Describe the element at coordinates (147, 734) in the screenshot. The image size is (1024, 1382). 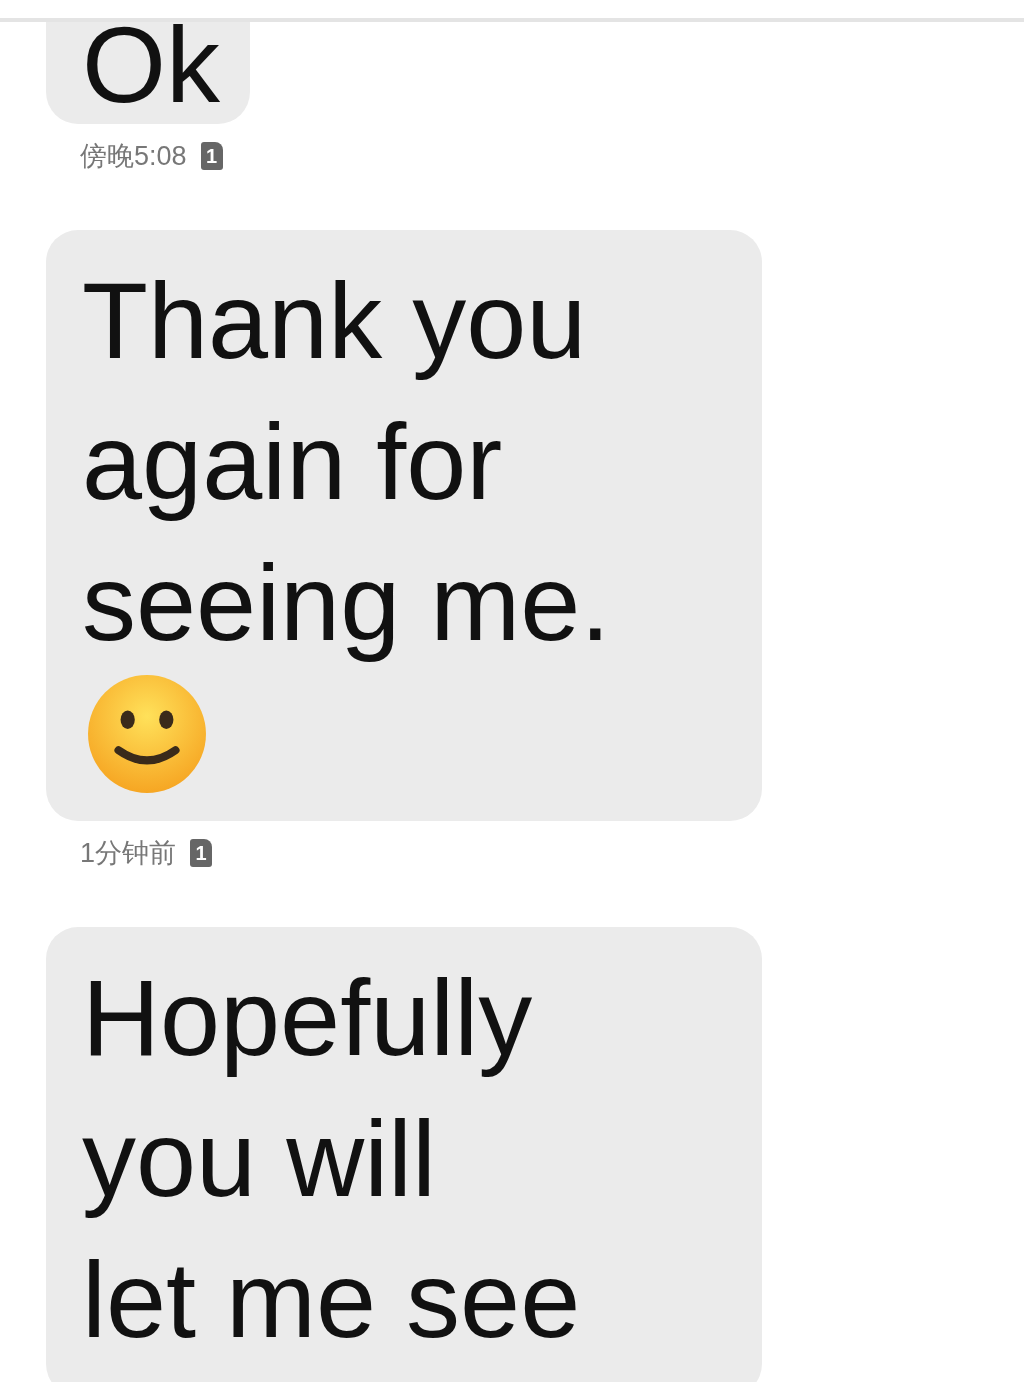
I see `smile-emoji-icon` at that location.